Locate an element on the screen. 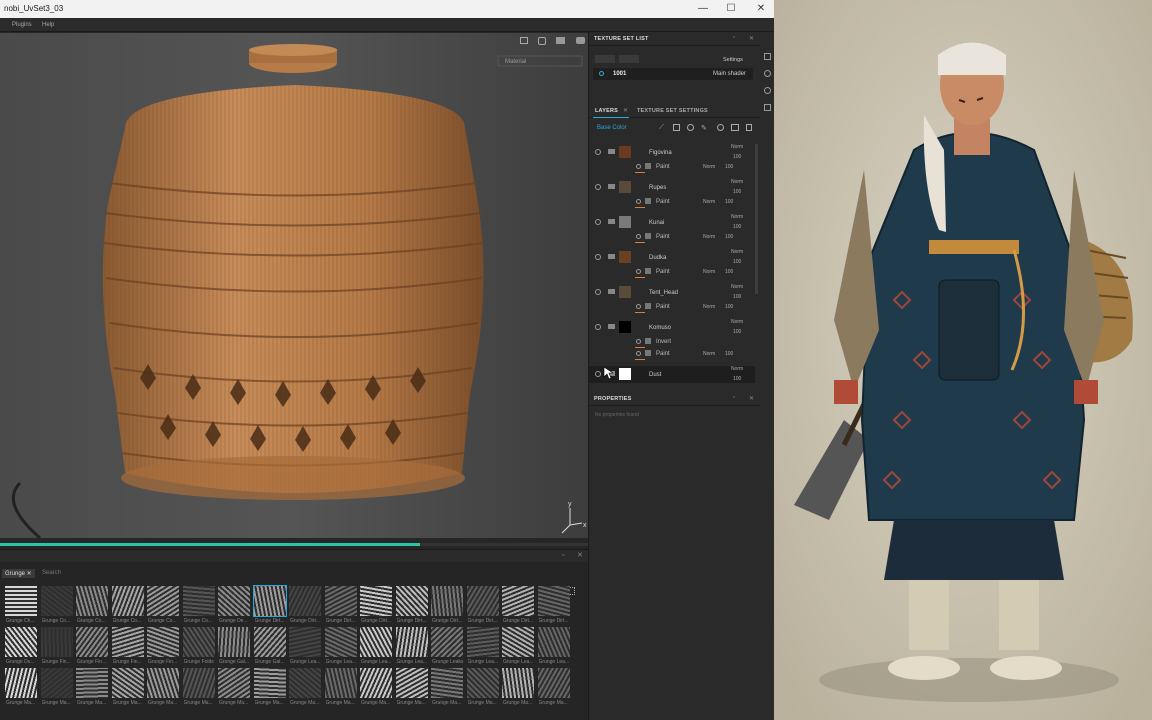  add-mask-icon is located at coordinates (676, 127).